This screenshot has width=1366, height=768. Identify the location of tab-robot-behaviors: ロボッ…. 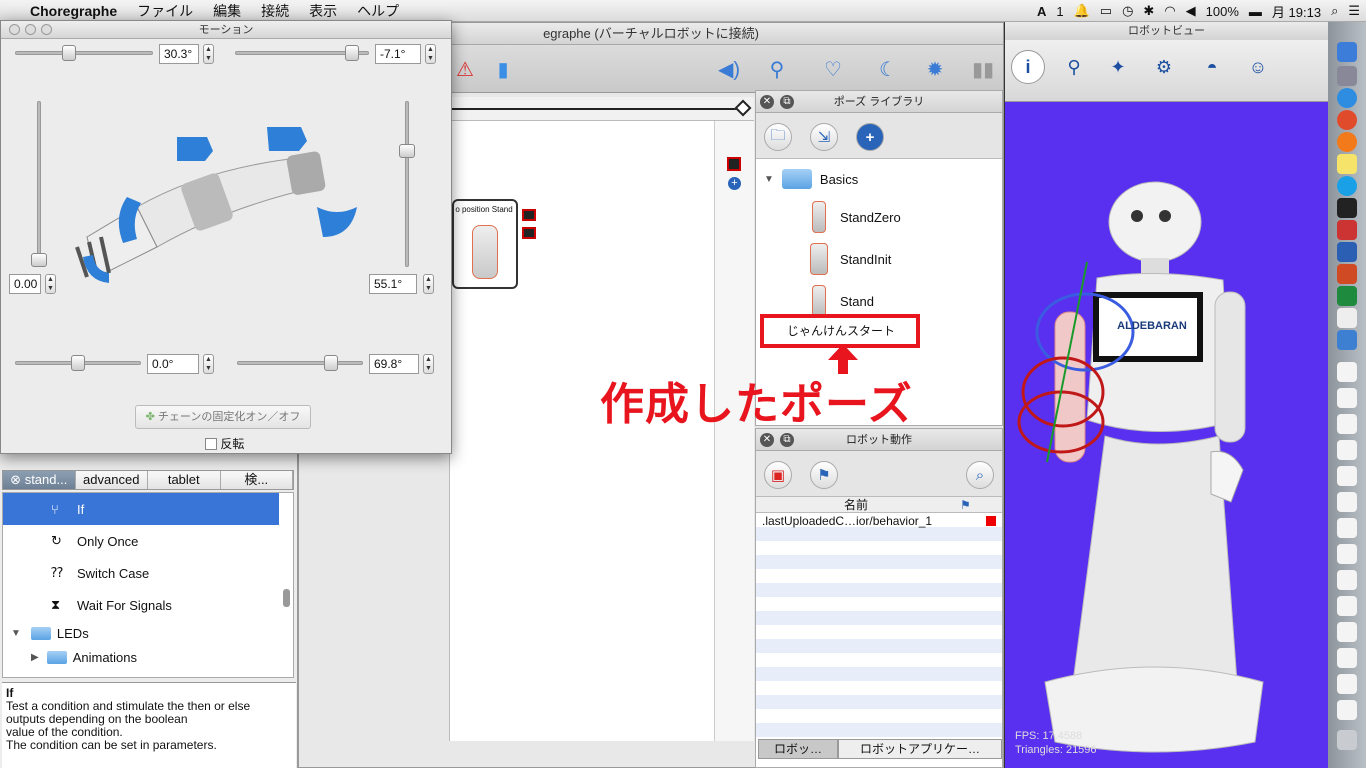
(798, 749).